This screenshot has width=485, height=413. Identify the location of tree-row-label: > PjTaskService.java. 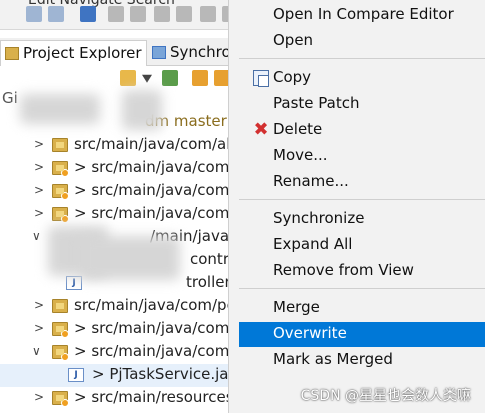
(169, 374).